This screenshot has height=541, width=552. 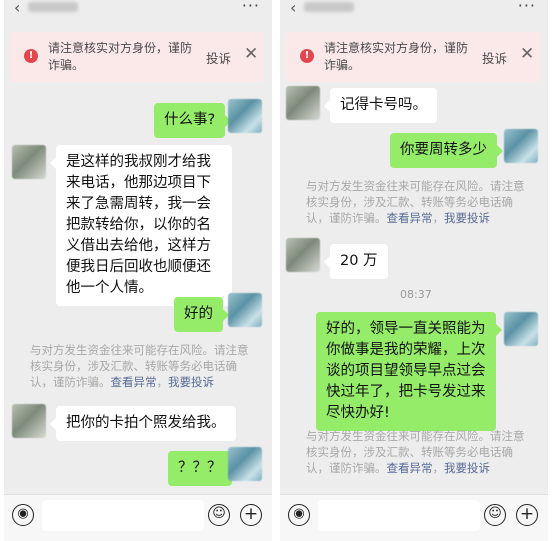 I want to click on message-bubble-received: 把你的卡拍个照发给我。, so click(x=143, y=423).